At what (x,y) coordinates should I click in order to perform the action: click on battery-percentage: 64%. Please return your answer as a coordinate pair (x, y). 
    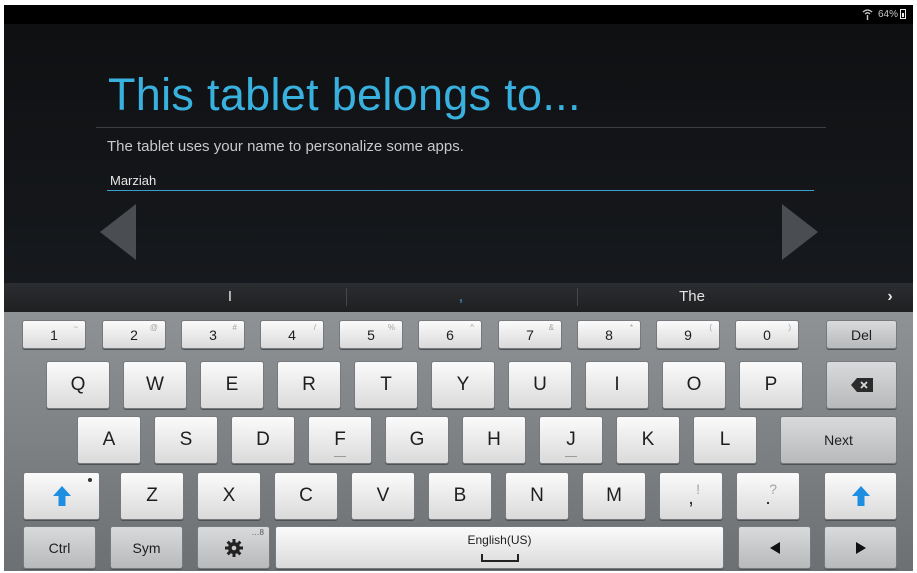
    Looking at the image, I should click on (888, 14).